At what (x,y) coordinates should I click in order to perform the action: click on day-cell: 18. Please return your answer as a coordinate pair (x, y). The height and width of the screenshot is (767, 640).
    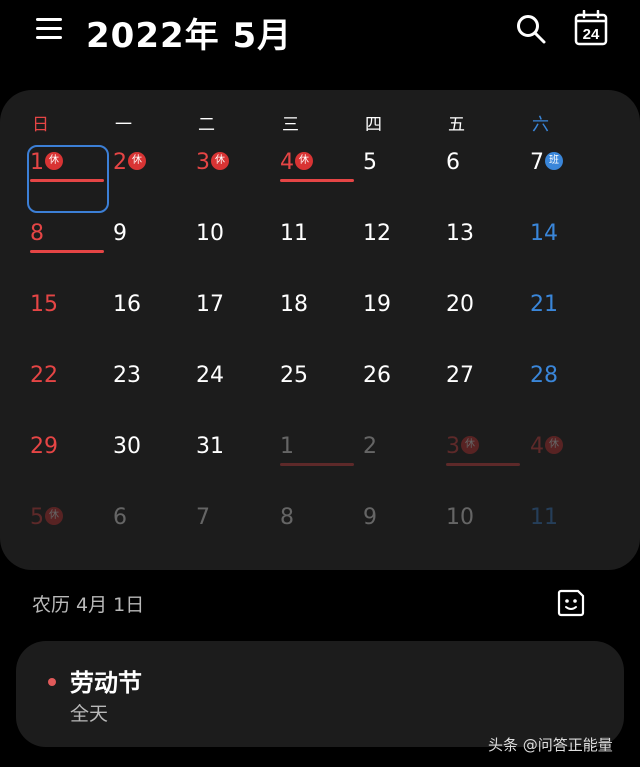
    Looking at the image, I should click on (291, 317).